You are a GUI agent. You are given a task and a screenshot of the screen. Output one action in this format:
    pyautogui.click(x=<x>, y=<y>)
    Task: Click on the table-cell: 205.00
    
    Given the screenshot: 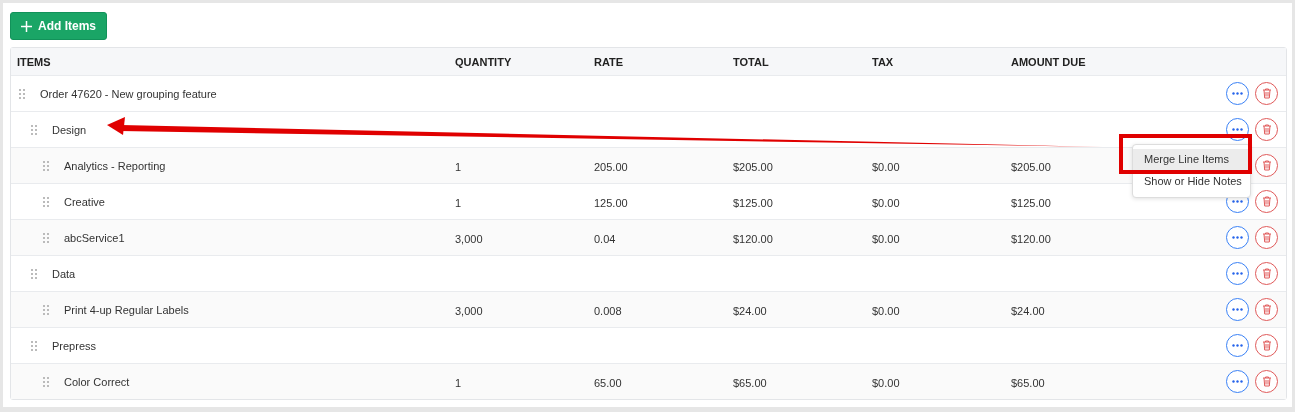 What is the action you would take?
    pyautogui.click(x=611, y=166)
    